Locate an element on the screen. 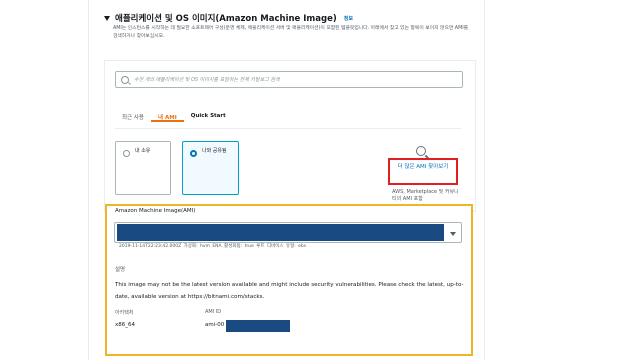 The width and height of the screenshot is (640, 360). browse-more-amis-link: 더 많은 AMI 찾아보기 is located at coordinates (423, 167).